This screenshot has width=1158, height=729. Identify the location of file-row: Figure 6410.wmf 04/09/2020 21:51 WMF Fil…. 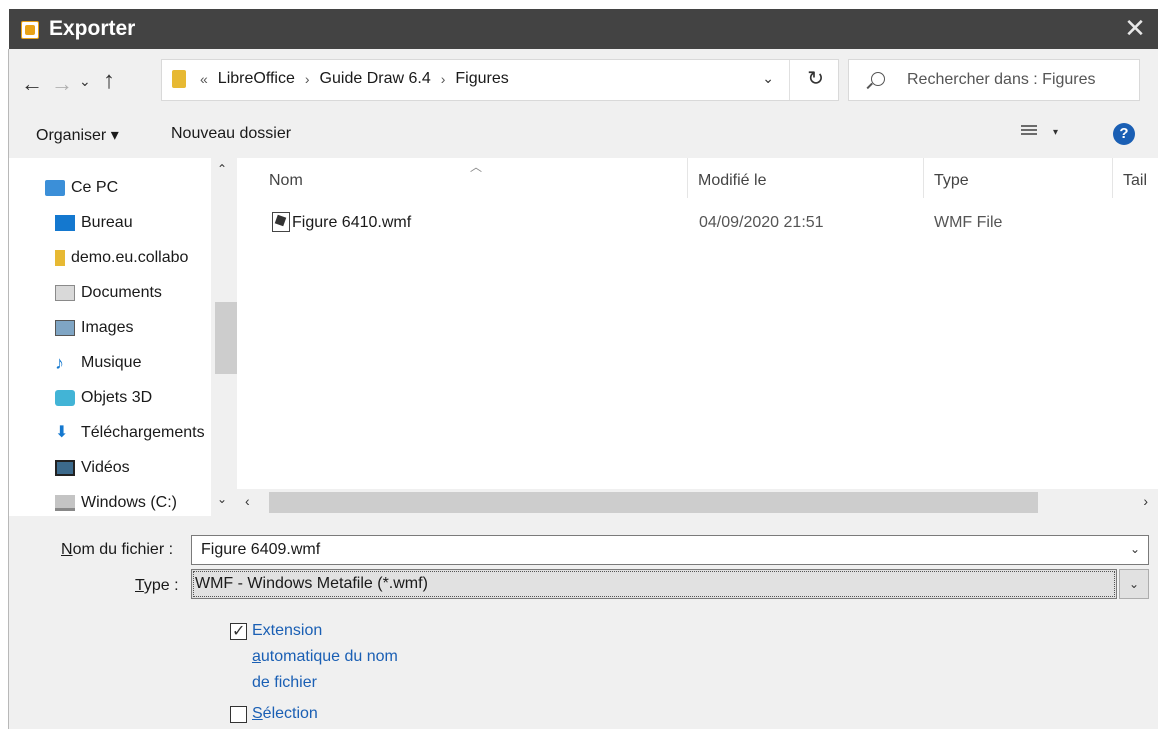
(697, 223).